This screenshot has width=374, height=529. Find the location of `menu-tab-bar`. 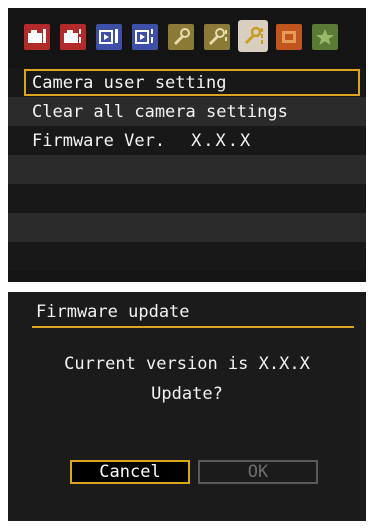

menu-tab-bar is located at coordinates (187, 36).